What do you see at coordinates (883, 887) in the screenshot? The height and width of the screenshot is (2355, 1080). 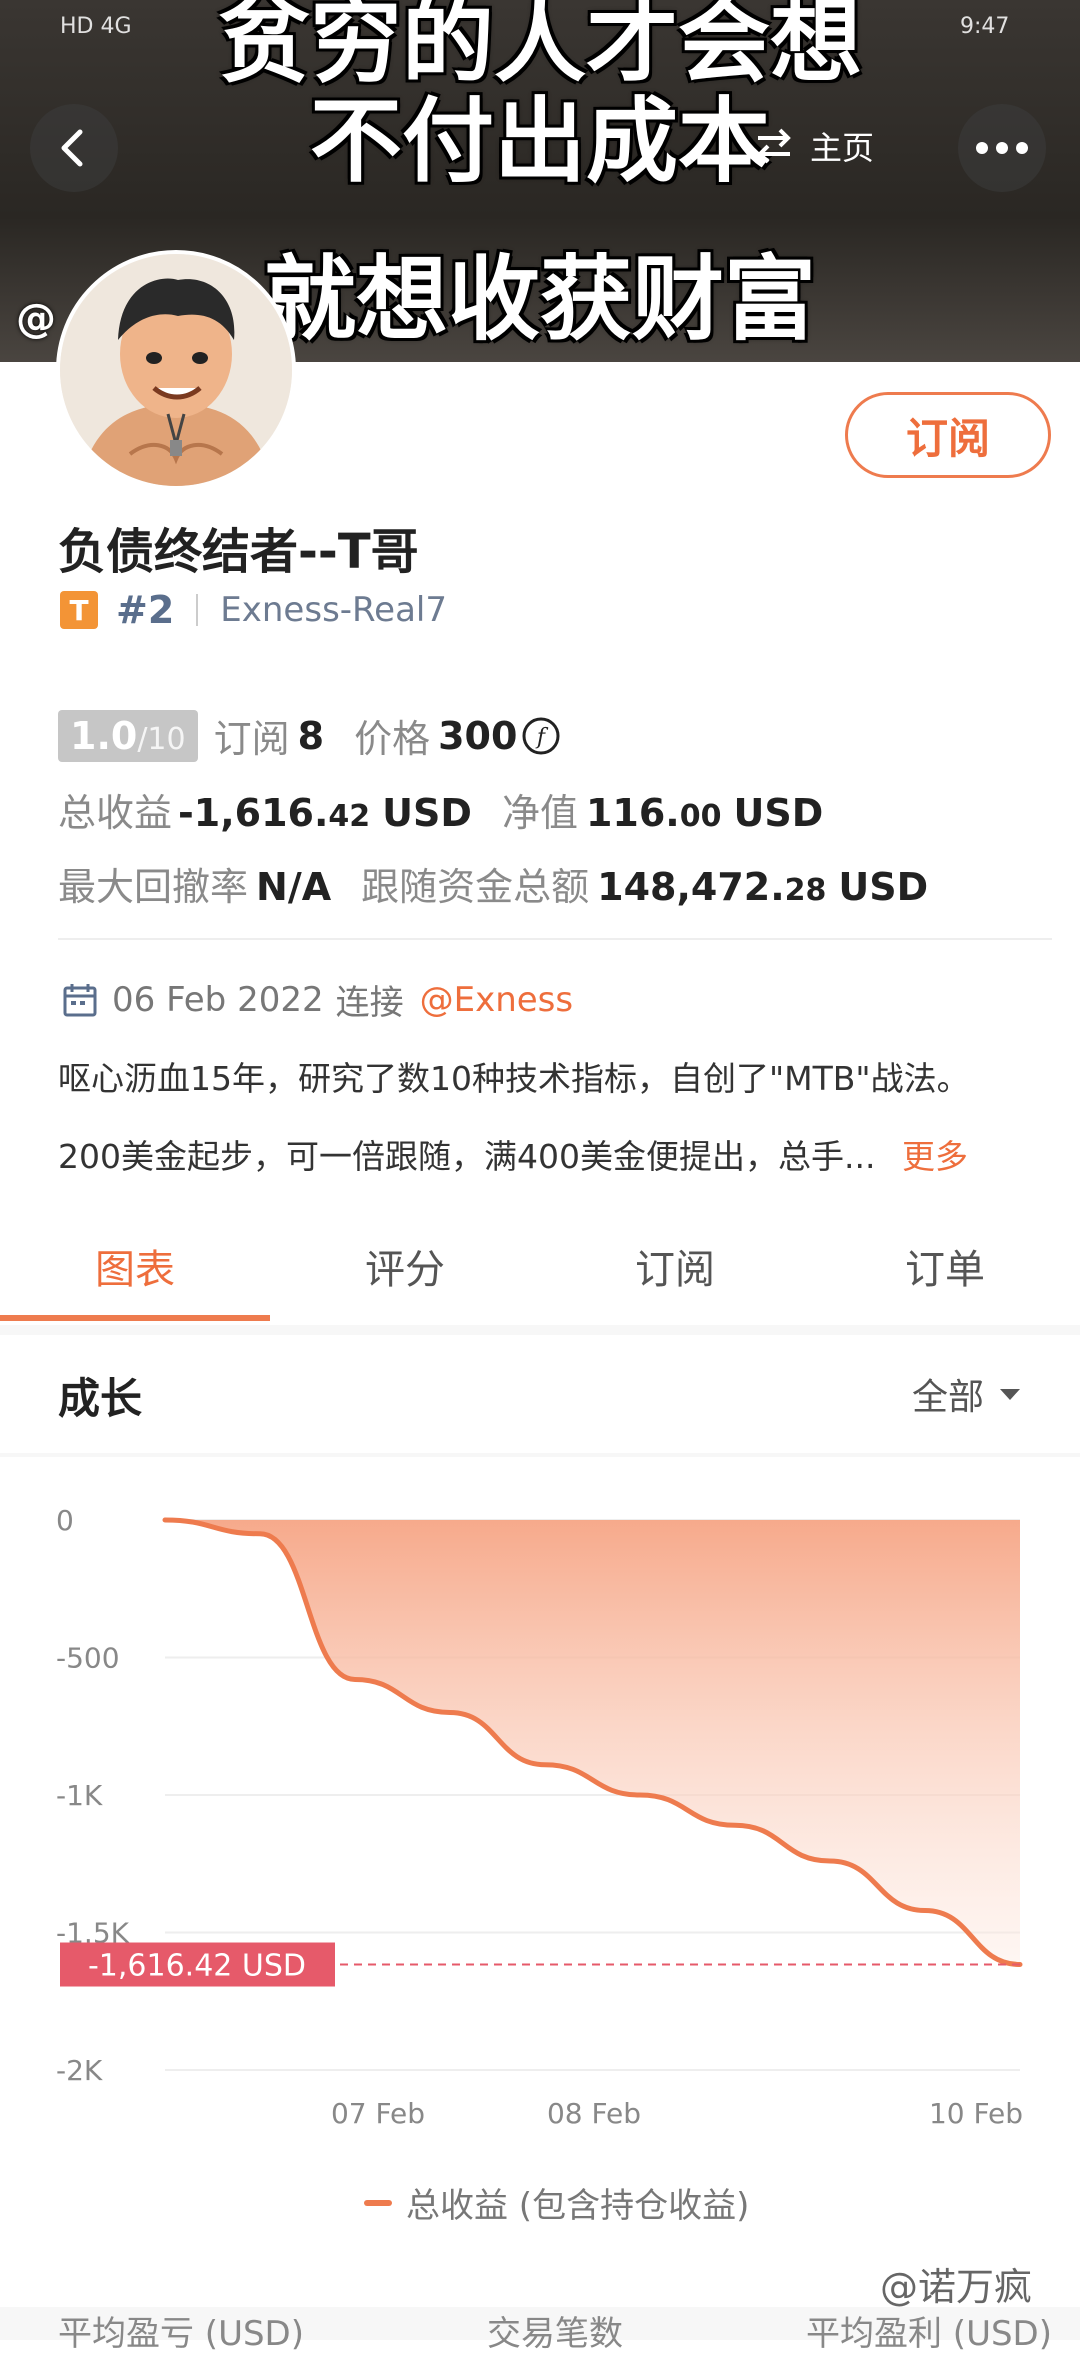 I see `follow-funds-unit: USD` at bounding box center [883, 887].